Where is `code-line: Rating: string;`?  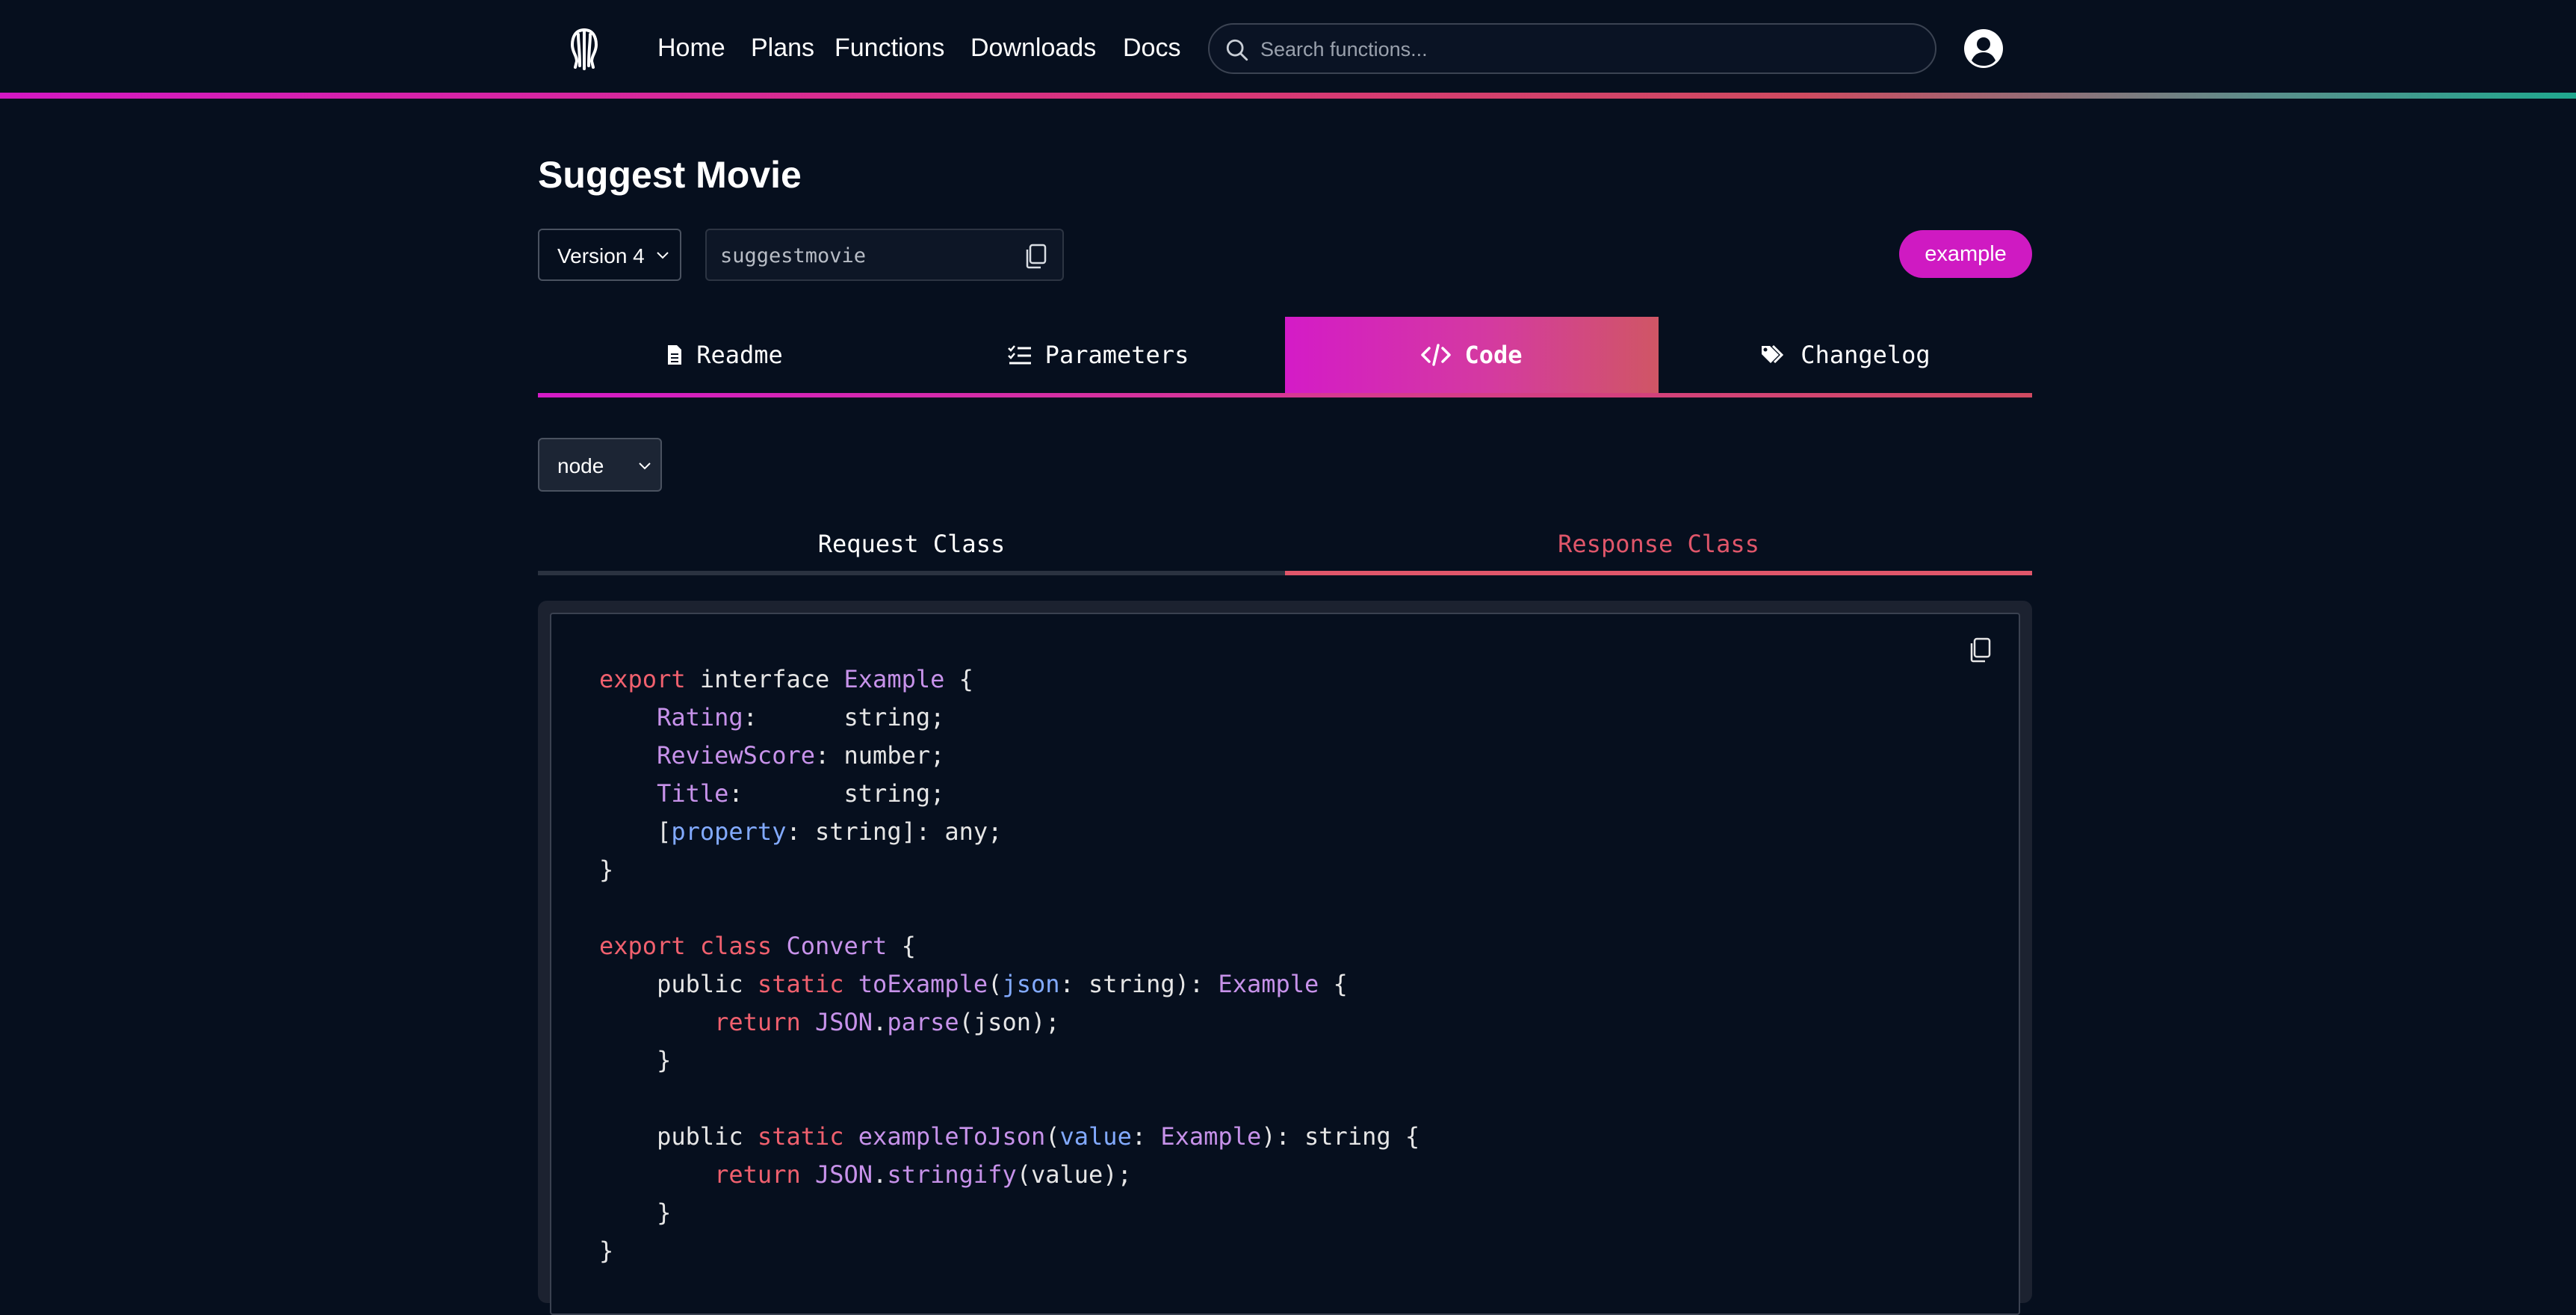
code-line: Rating: string; is located at coordinates (801, 717).